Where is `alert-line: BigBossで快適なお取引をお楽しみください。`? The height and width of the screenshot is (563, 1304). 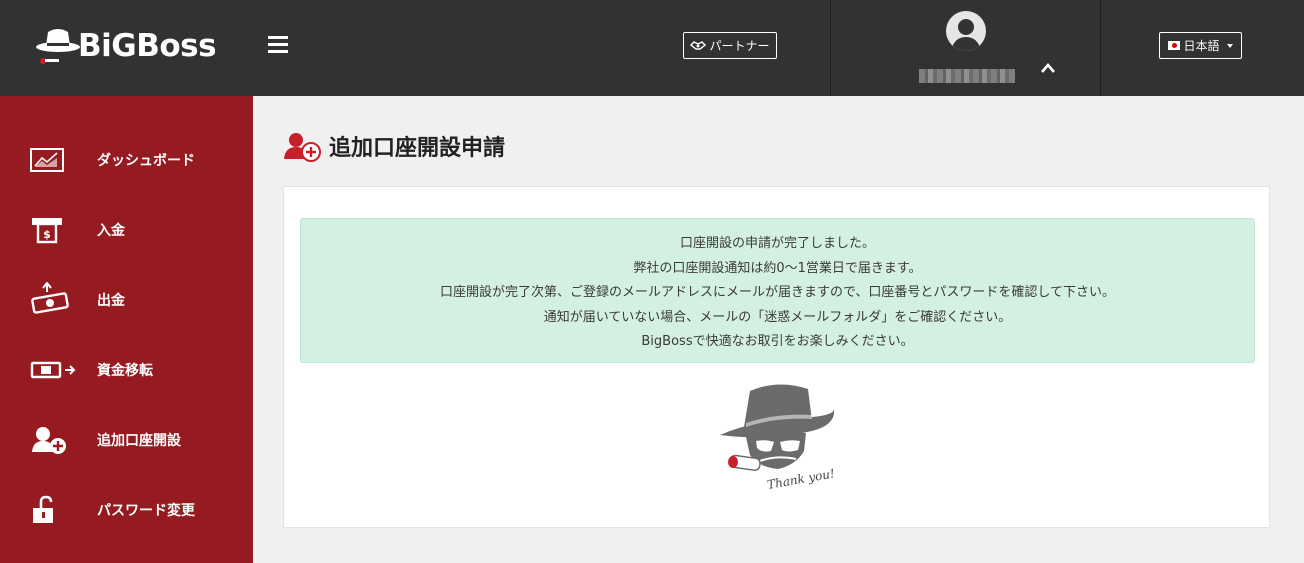 alert-line: BigBossで快適なお取引をお楽しみください。 is located at coordinates (777, 341).